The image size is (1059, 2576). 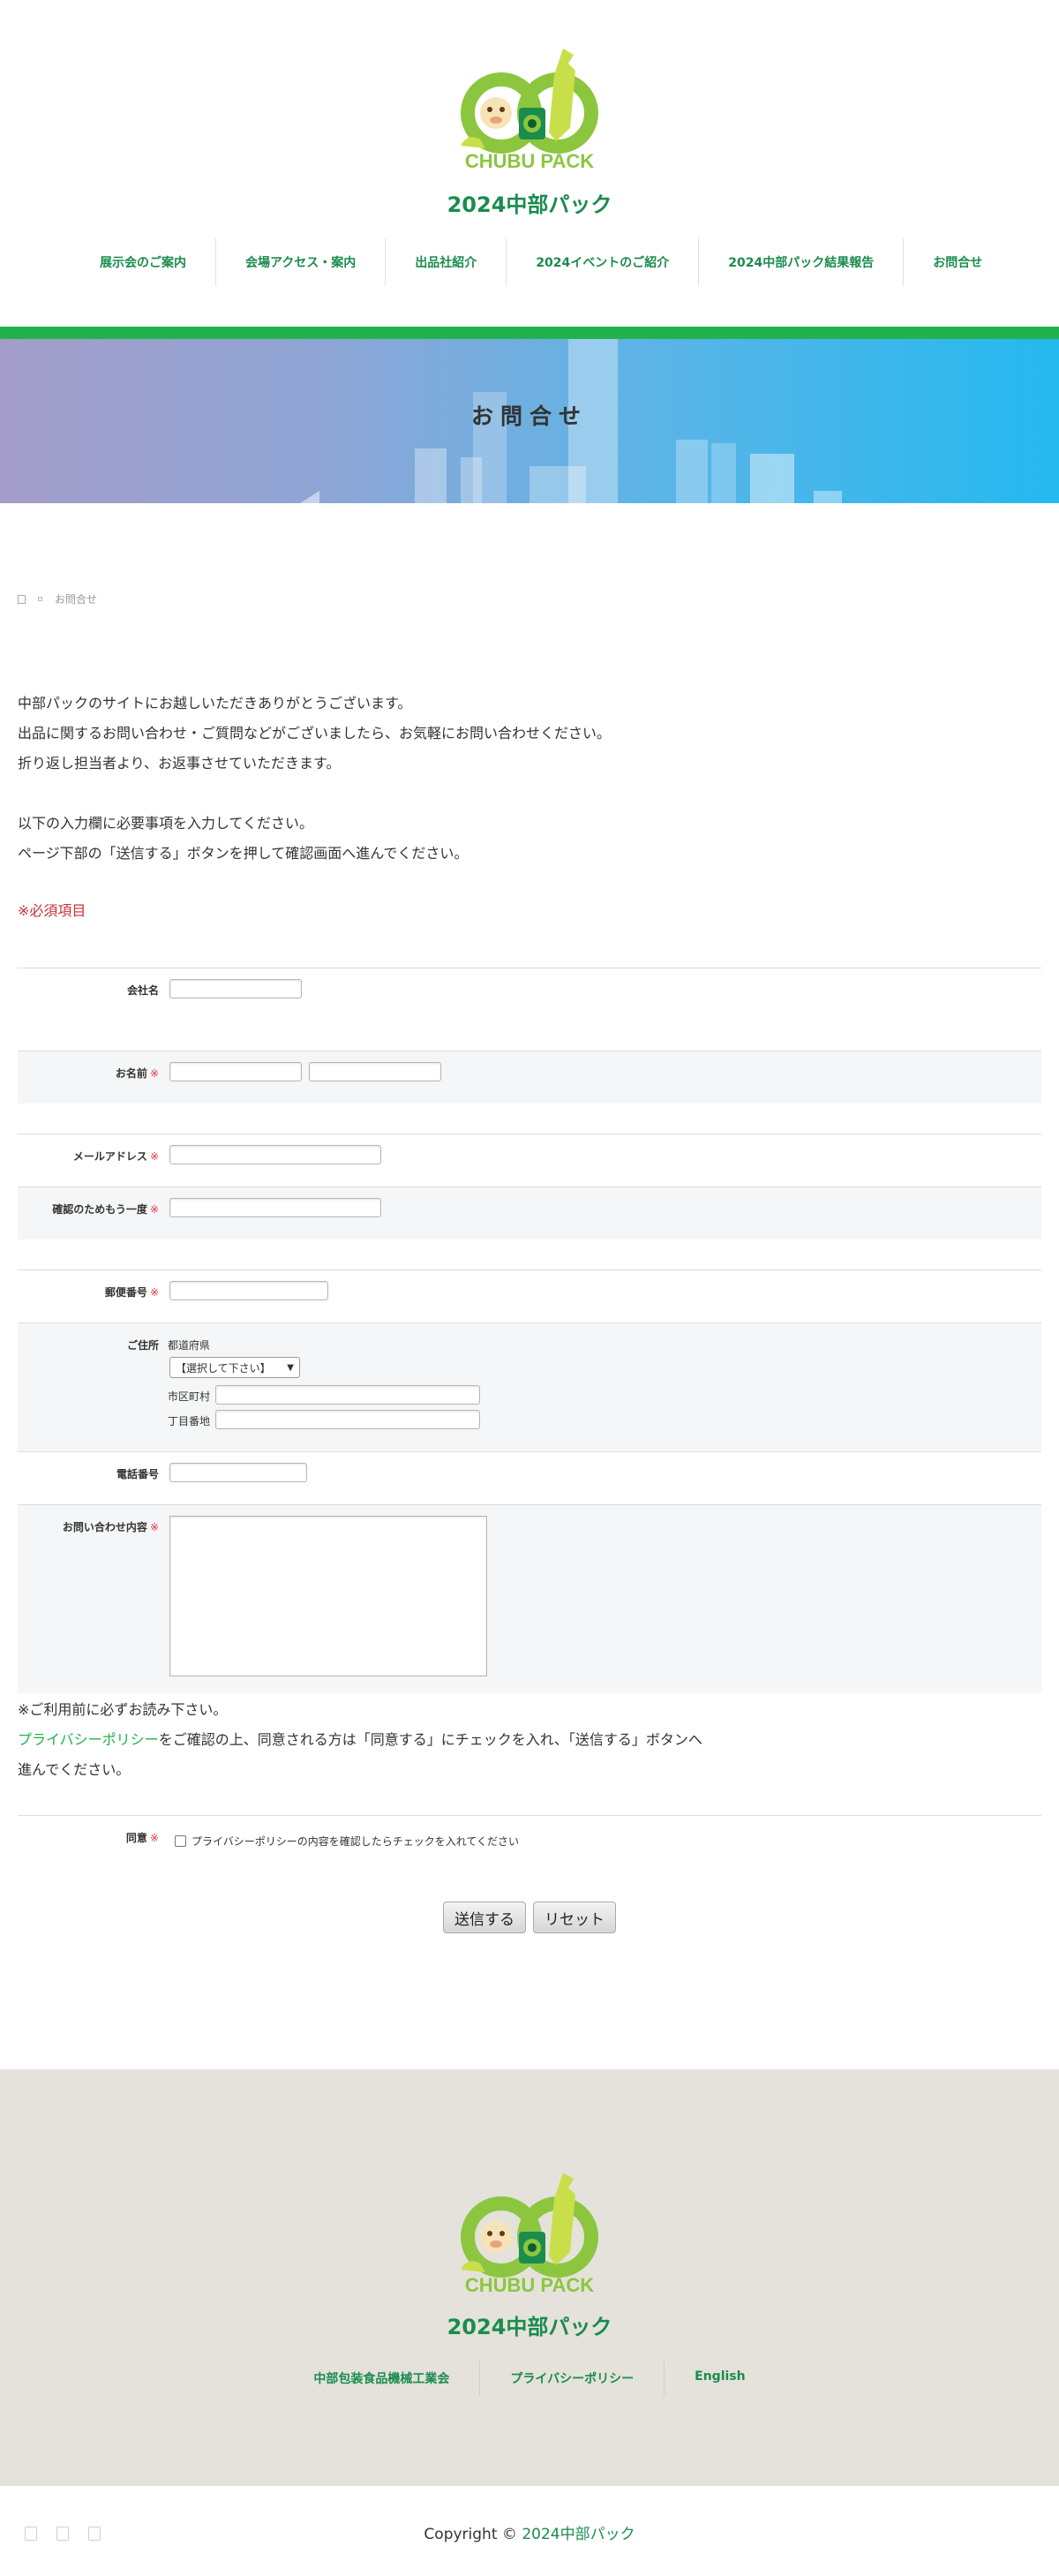 I want to click on street-input, so click(x=347, y=1420).